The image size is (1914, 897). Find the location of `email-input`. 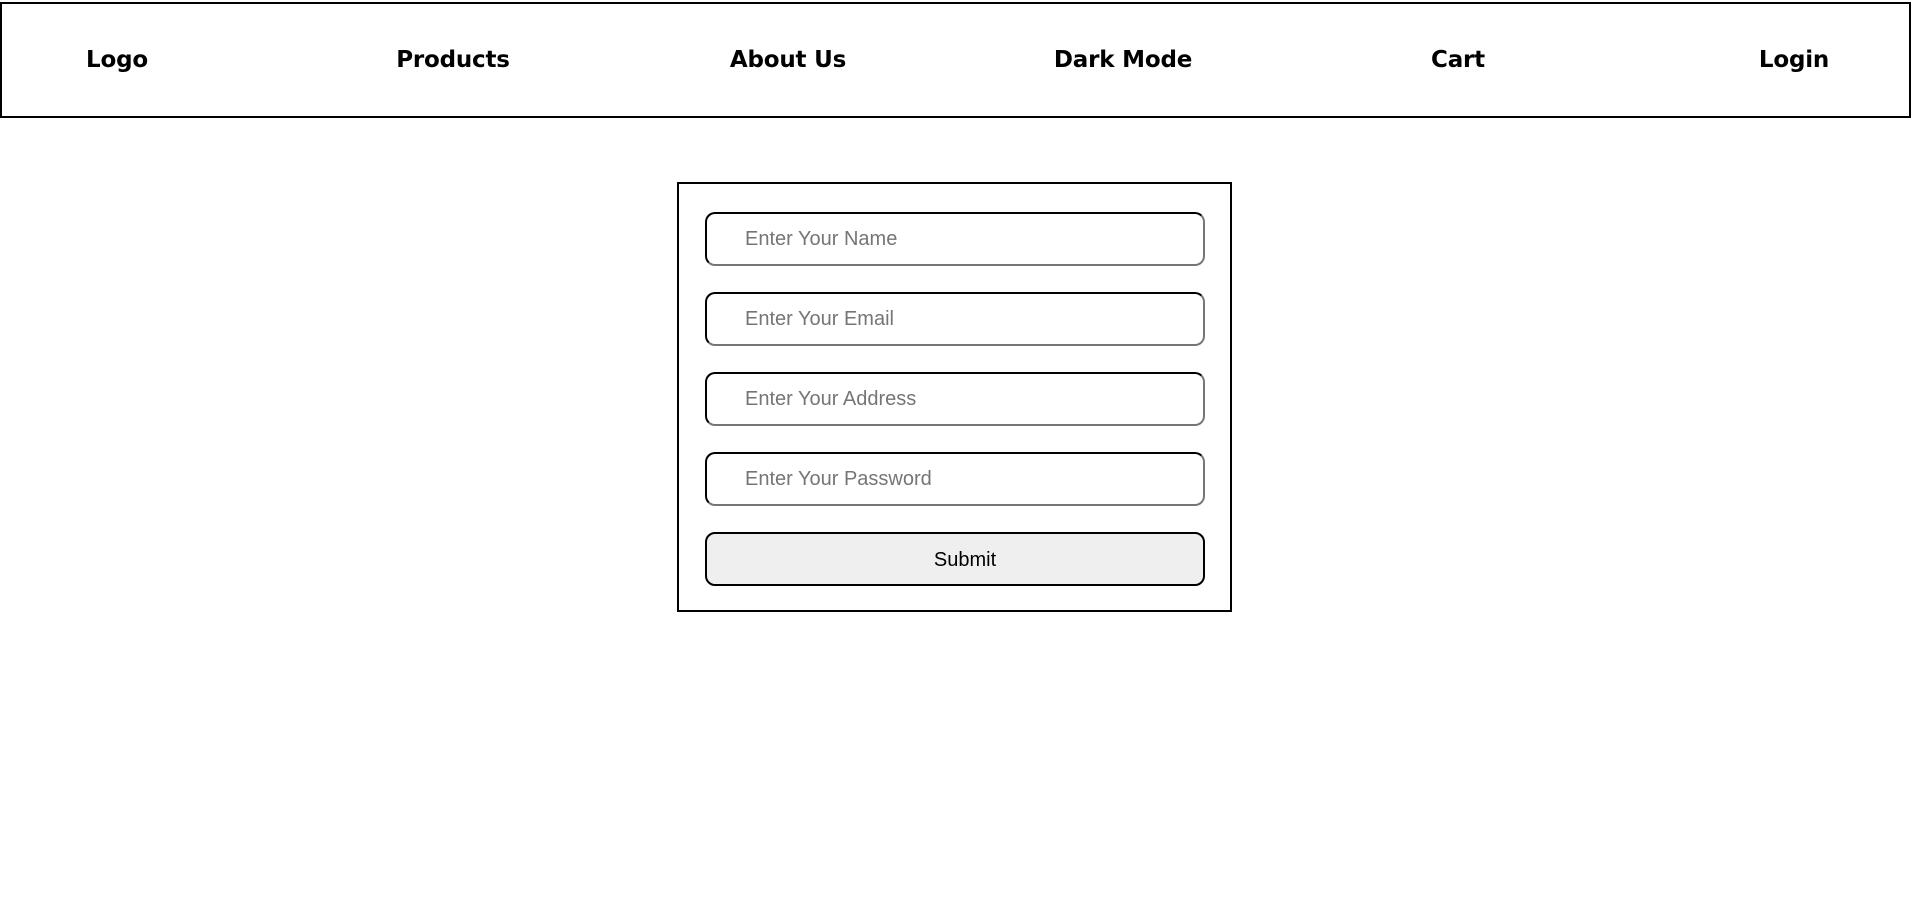

email-input is located at coordinates (955, 319).